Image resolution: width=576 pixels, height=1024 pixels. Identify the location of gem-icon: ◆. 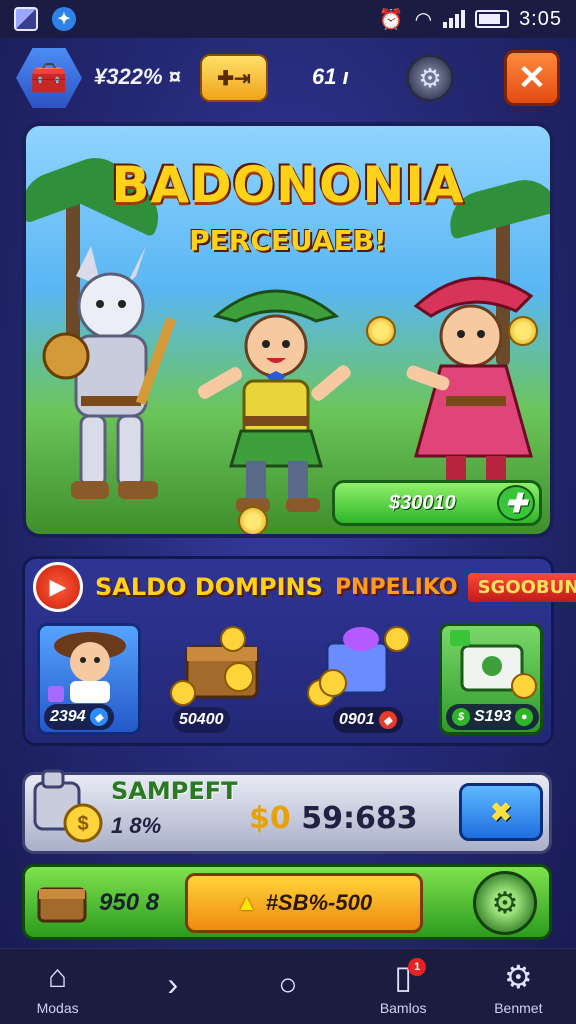
(98, 717).